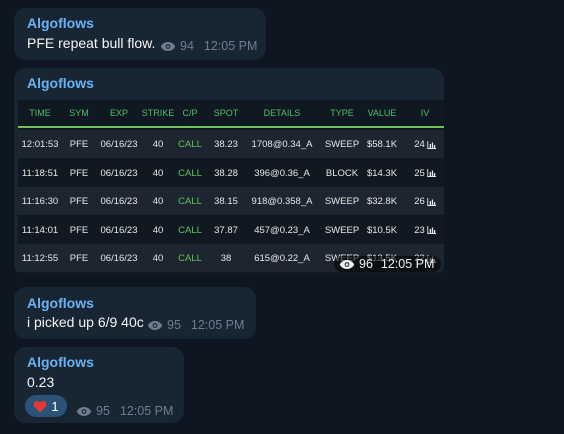 The width and height of the screenshot is (564, 434). I want to click on cell-iv: 23, so click(425, 230).